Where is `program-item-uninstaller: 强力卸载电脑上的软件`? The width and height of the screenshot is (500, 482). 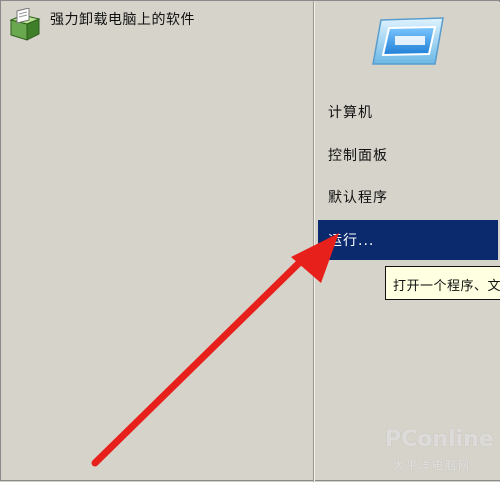
program-item-uninstaller: 强力卸载电脑上的软件 is located at coordinates (153, 24).